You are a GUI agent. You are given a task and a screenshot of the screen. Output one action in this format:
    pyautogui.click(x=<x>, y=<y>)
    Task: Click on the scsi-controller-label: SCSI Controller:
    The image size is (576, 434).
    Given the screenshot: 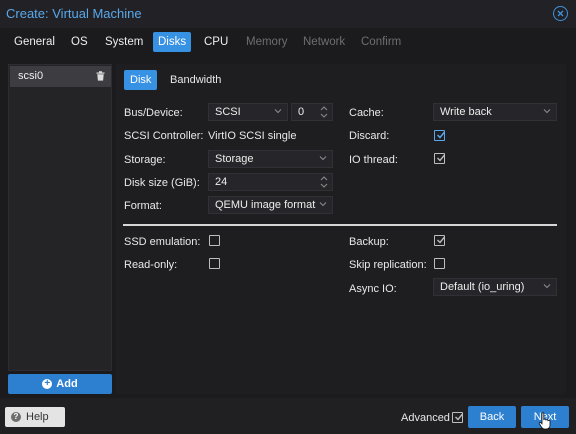 What is the action you would take?
    pyautogui.click(x=164, y=136)
    